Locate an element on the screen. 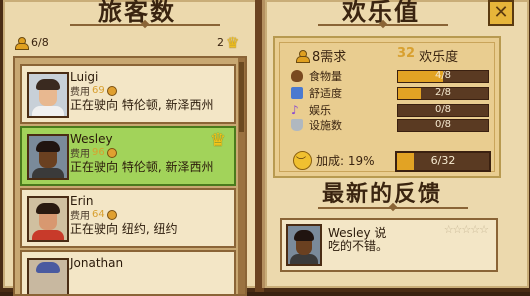  guest-name: Wesley is located at coordinates (91, 139).